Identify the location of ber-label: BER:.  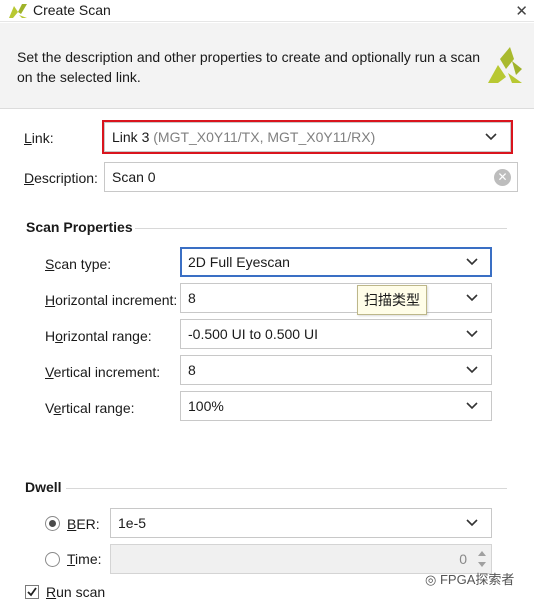
(83, 524).